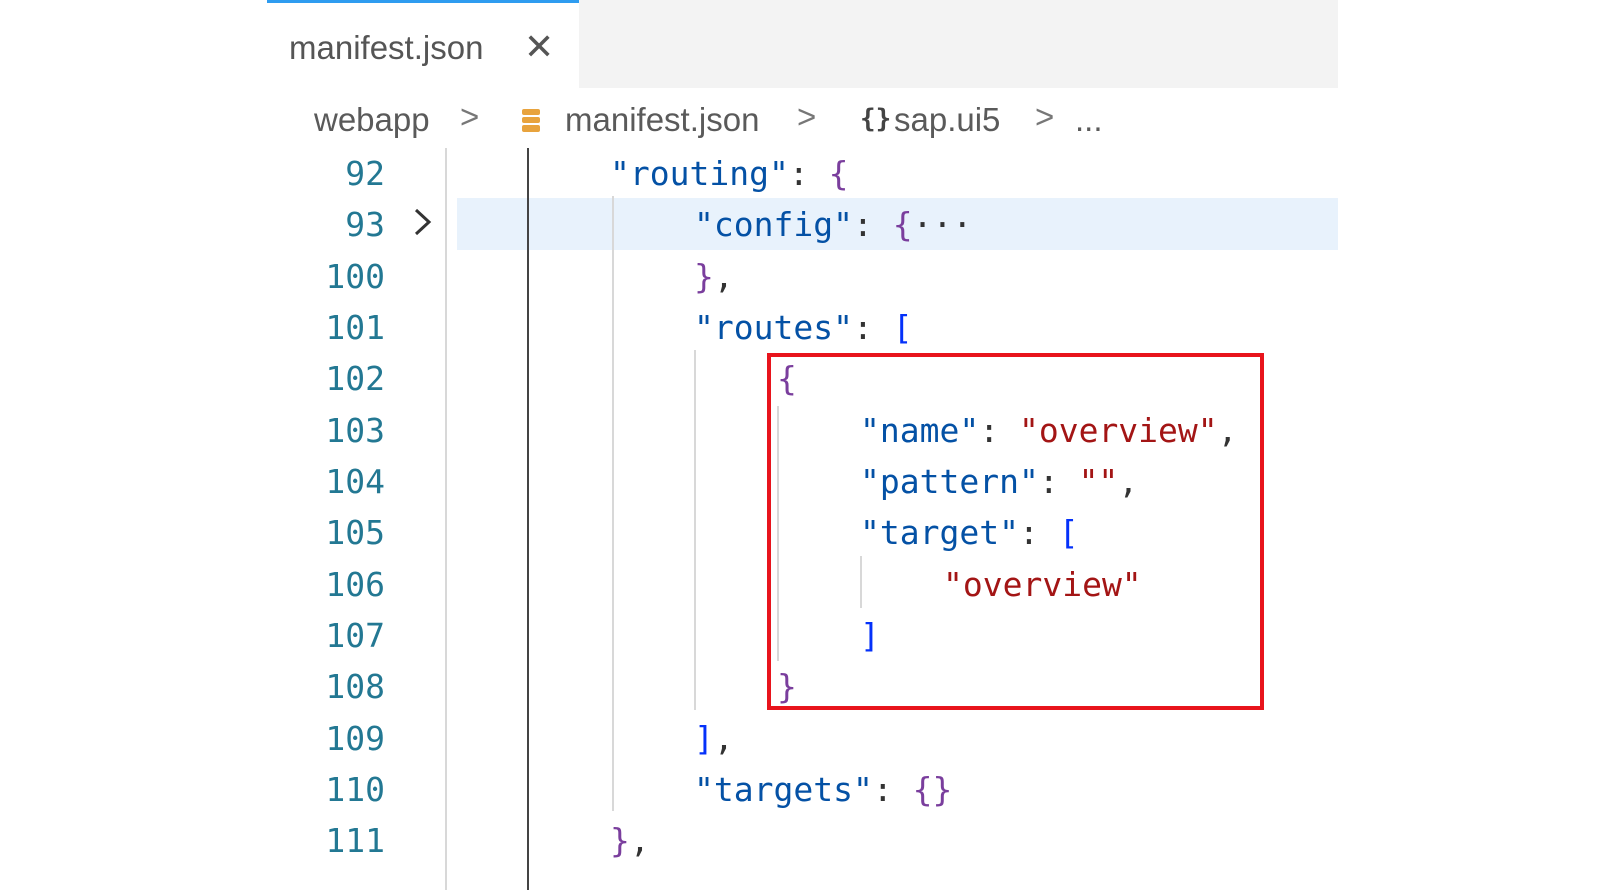  What do you see at coordinates (355, 584) in the screenshot?
I see `line-number: 106` at bounding box center [355, 584].